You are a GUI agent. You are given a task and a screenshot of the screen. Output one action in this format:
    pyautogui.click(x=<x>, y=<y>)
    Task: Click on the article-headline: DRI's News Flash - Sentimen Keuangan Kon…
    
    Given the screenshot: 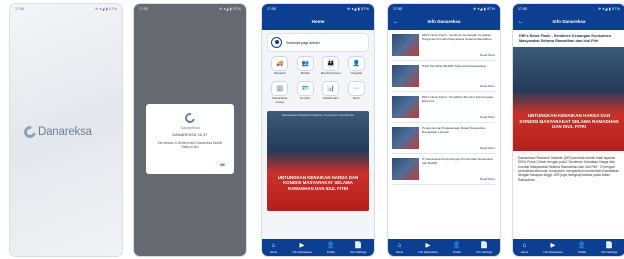 What is the action you would take?
    pyautogui.click(x=565, y=38)
    